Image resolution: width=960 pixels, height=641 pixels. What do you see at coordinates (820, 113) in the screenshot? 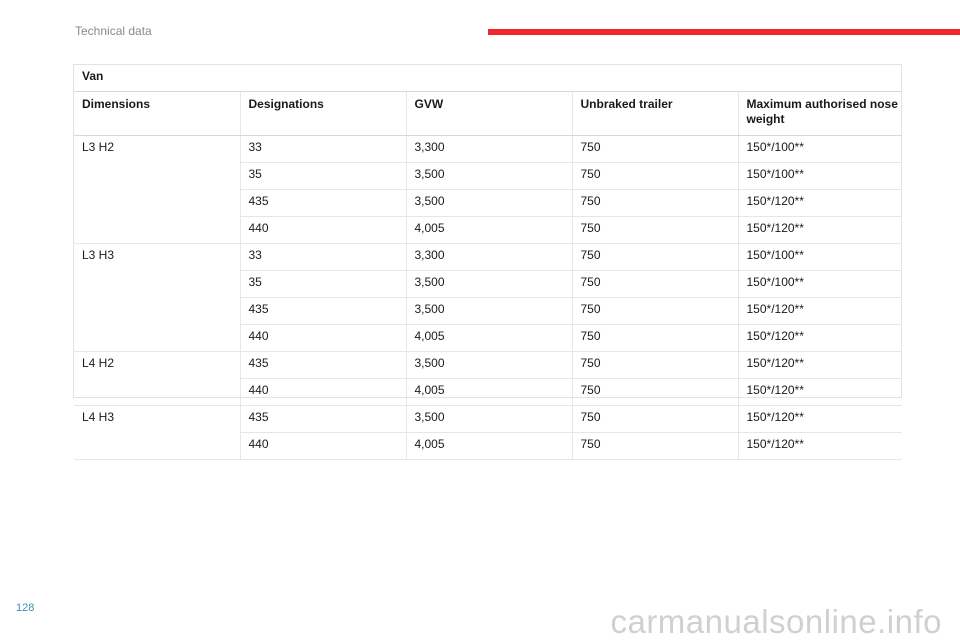
I see `column-header-nose-weight: Maximum authorised nose weight` at bounding box center [820, 113].